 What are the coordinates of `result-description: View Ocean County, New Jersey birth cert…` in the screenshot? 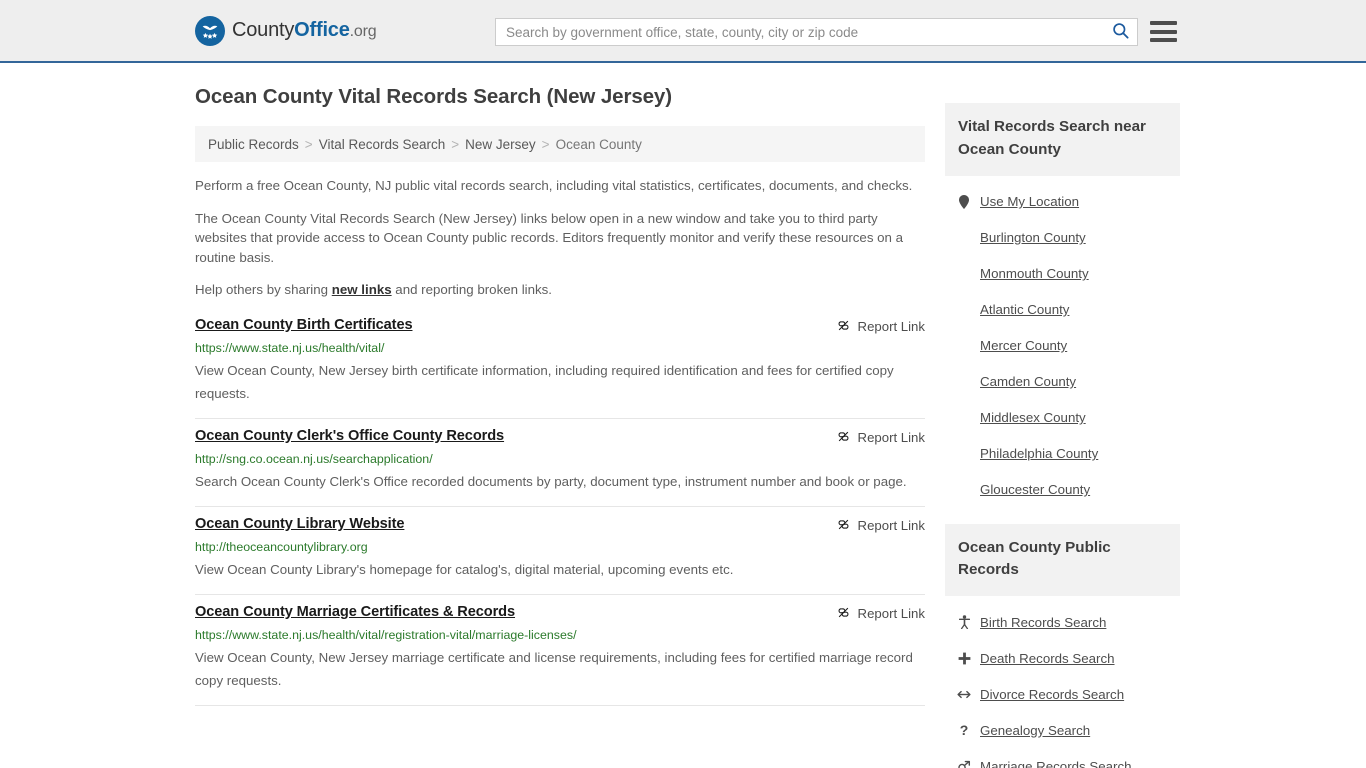 It's located at (544, 381).